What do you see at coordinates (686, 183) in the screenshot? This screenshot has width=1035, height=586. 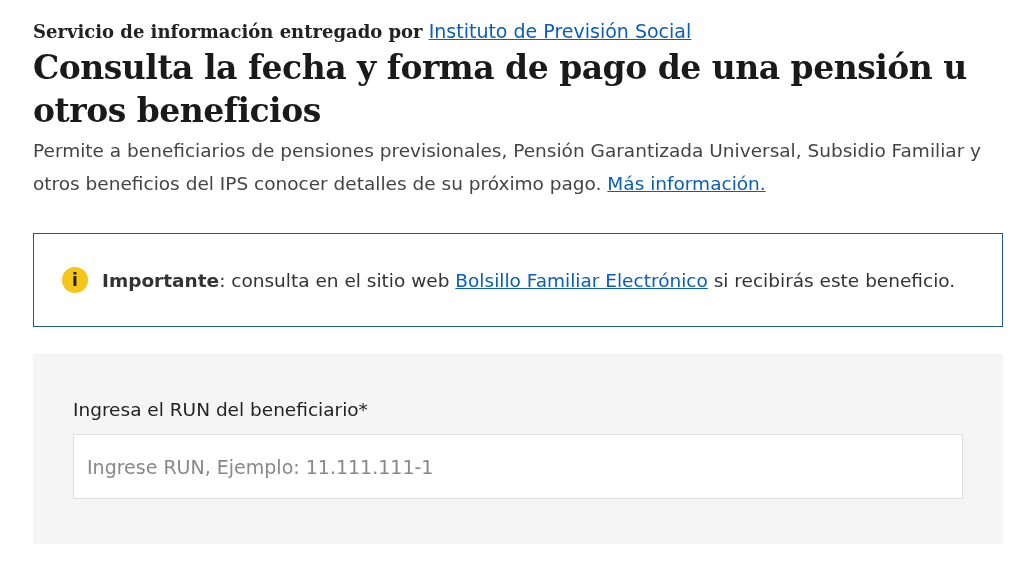 I see `more-info-link: Más información.` at bounding box center [686, 183].